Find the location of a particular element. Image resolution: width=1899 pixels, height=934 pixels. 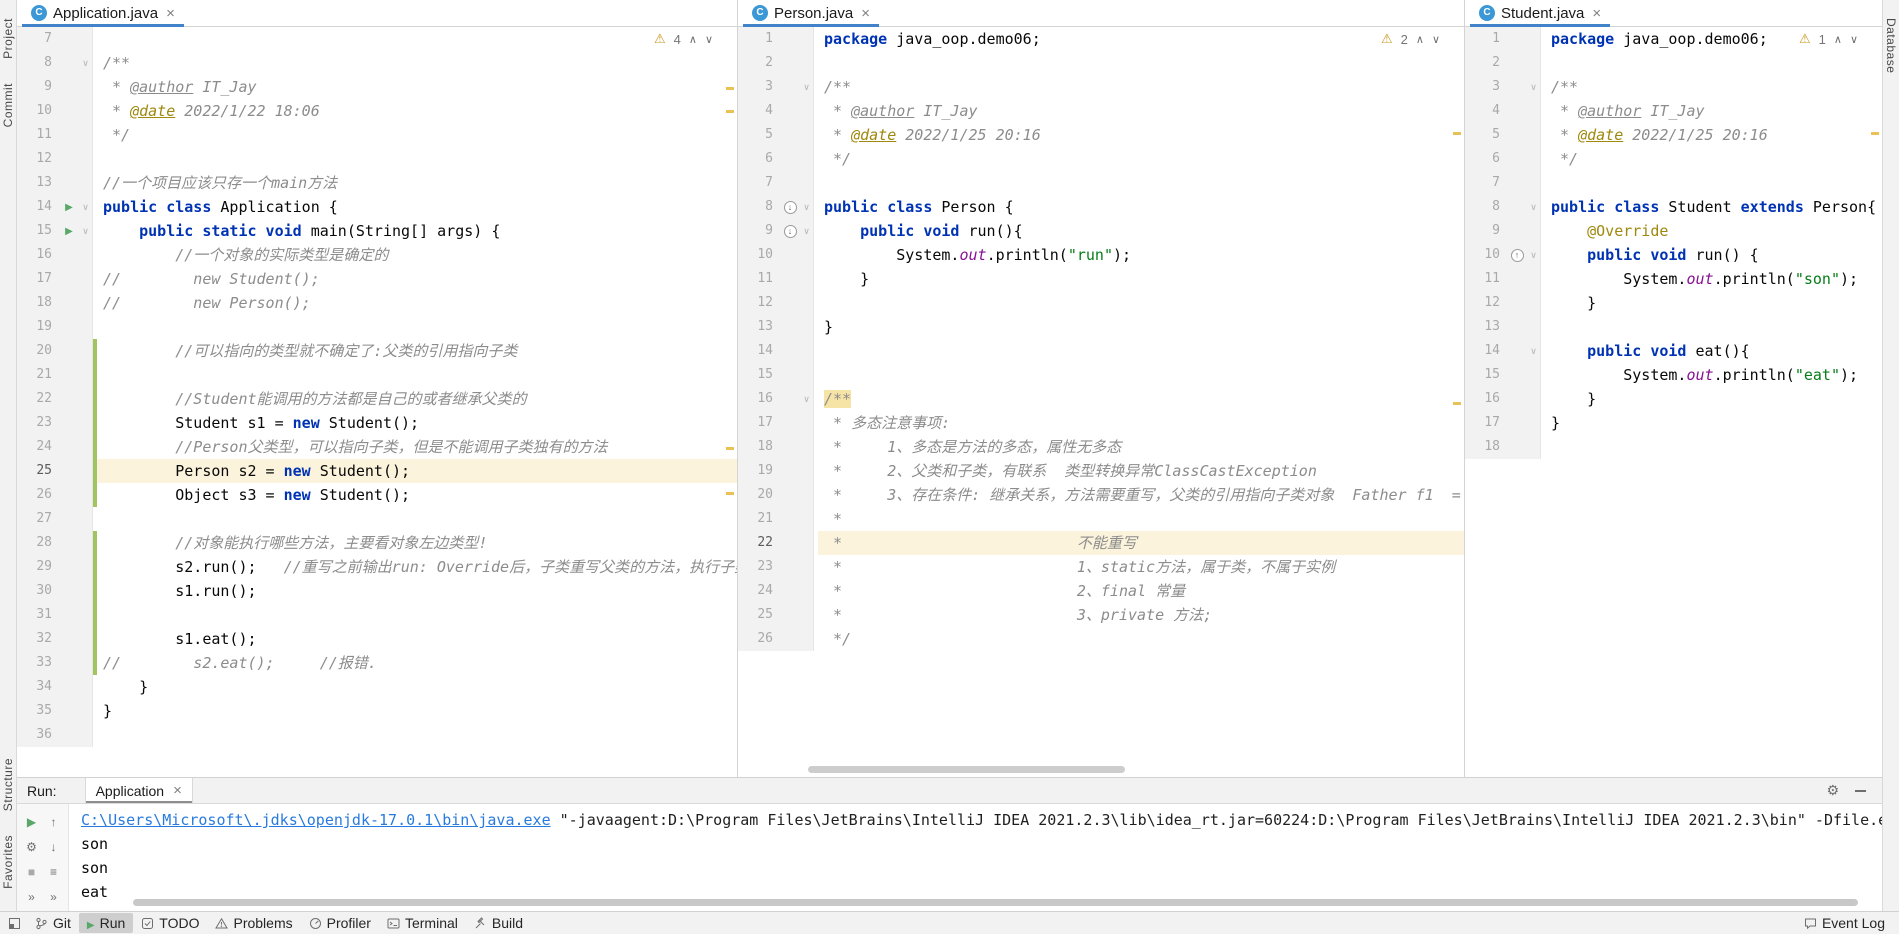

line-number: 18 is located at coordinates (1486, 447).